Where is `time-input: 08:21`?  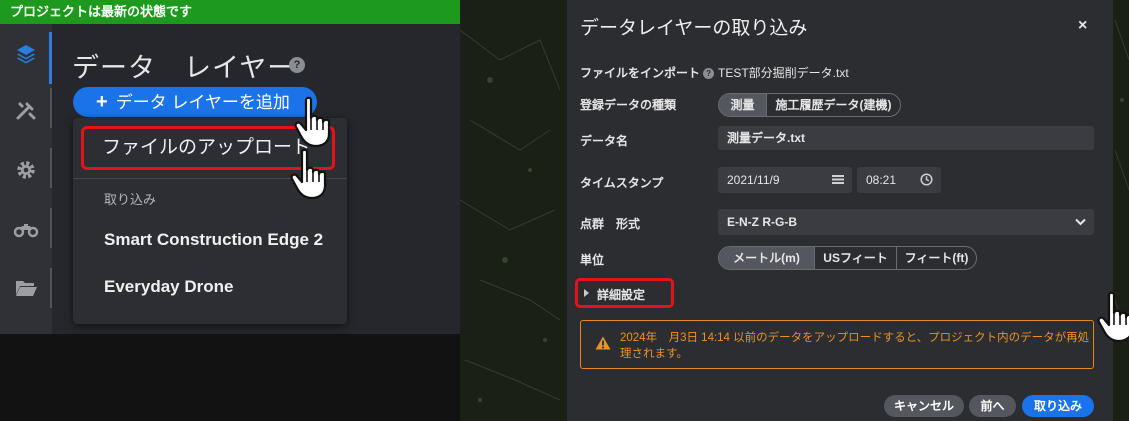 time-input: 08:21 is located at coordinates (899, 180).